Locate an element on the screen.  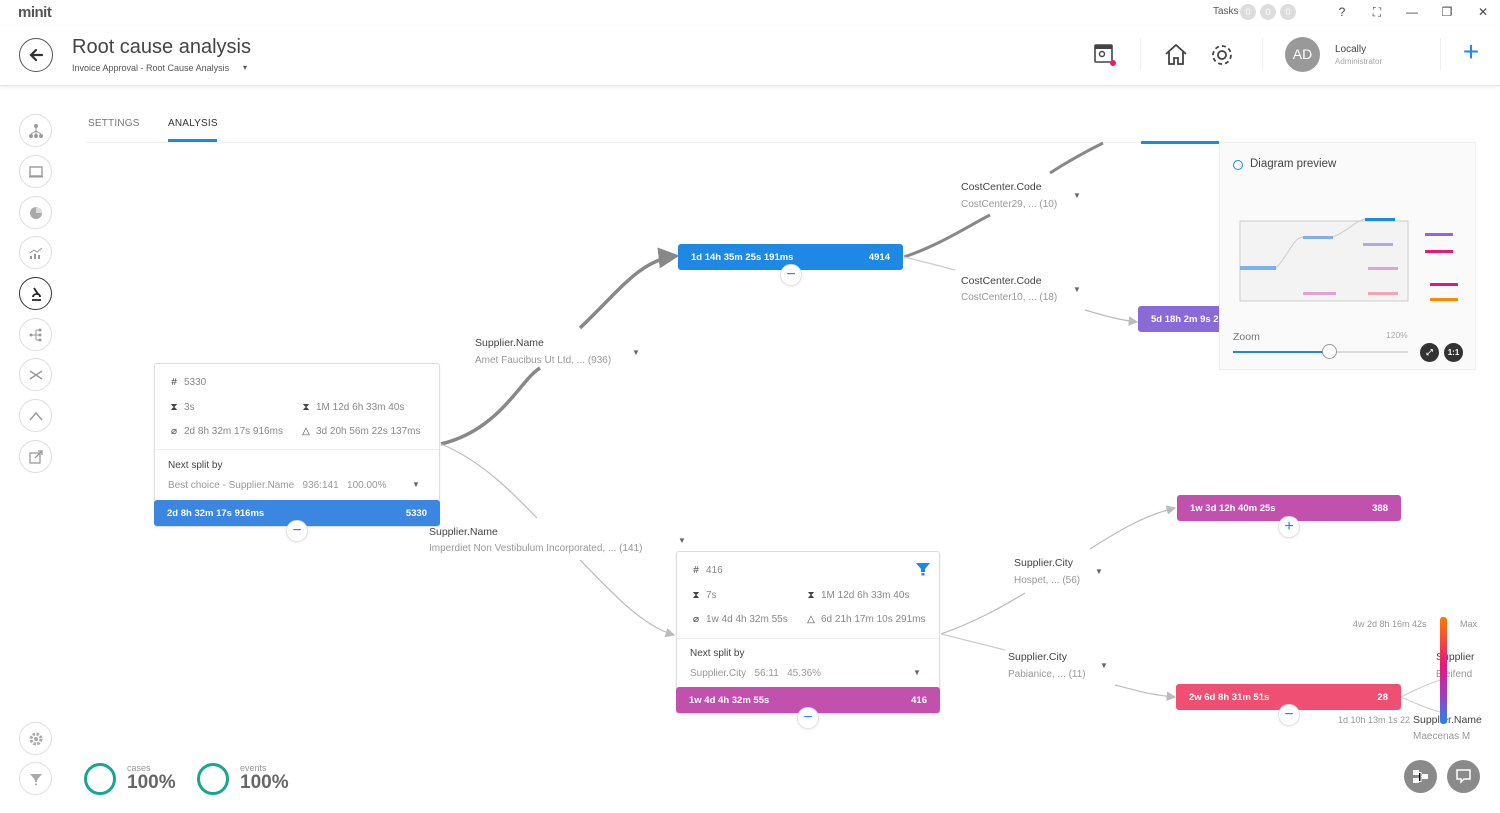
edge-selected-to-city-b is located at coordinates (973, 642).